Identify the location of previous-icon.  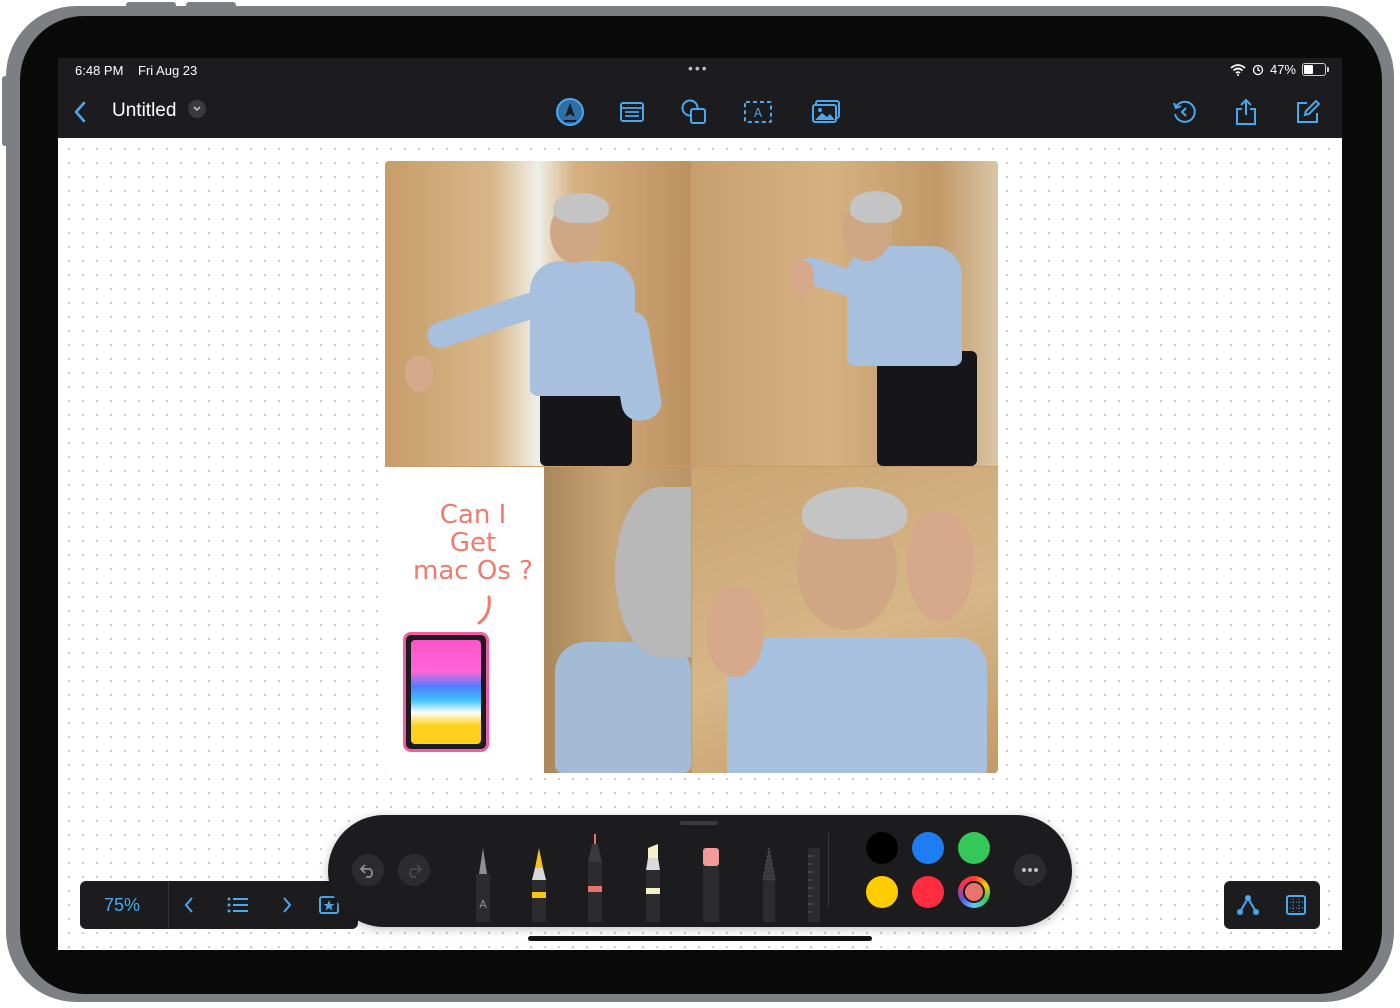
(188, 905).